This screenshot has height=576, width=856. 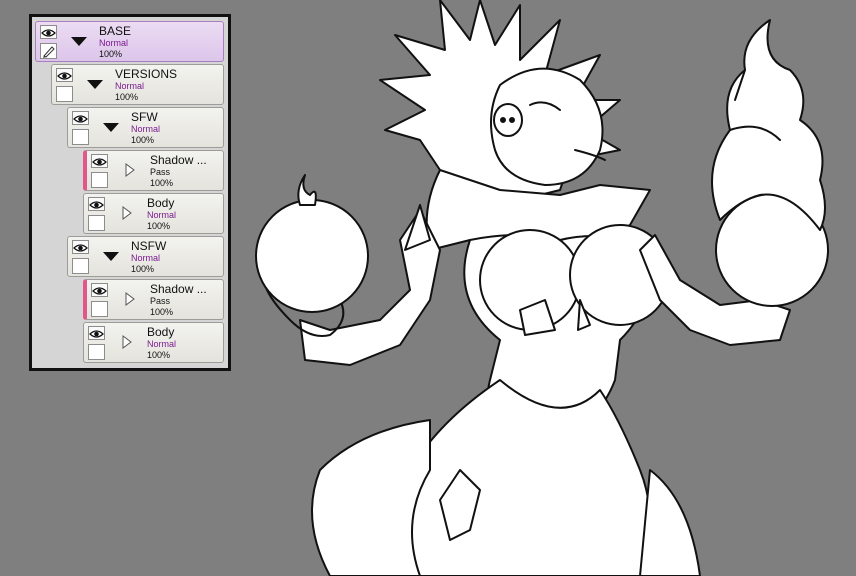 I want to click on pencil-icon, so click(x=49, y=52).